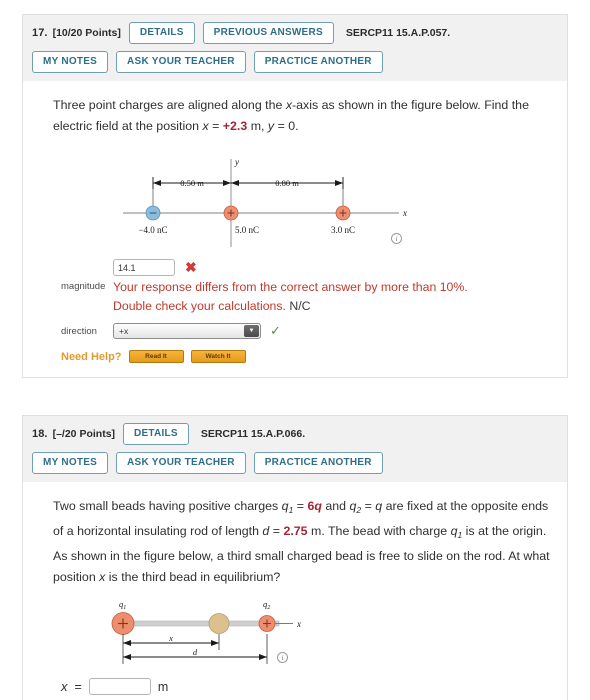 Image resolution: width=590 pixels, height=700 pixels. What do you see at coordinates (368, 506) in the screenshot?
I see `q18-eq2: =` at bounding box center [368, 506].